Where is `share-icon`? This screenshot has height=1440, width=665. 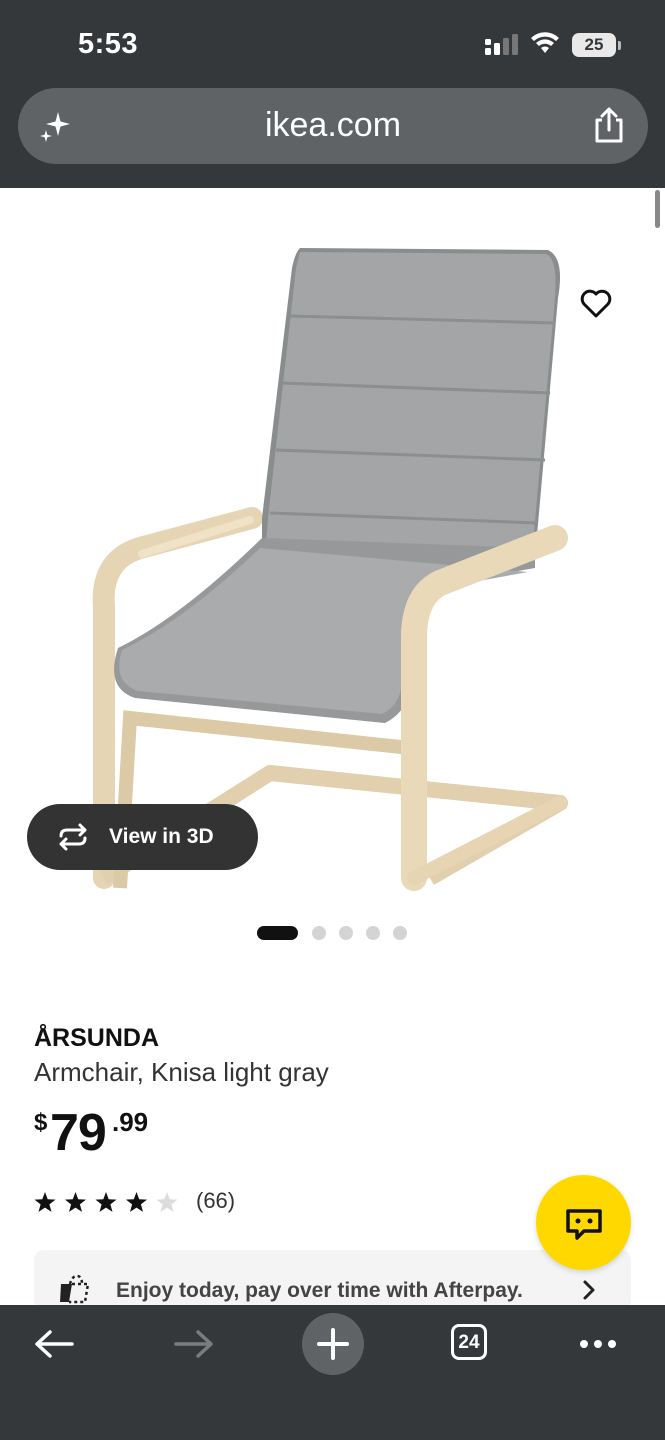
share-icon is located at coordinates (609, 125).